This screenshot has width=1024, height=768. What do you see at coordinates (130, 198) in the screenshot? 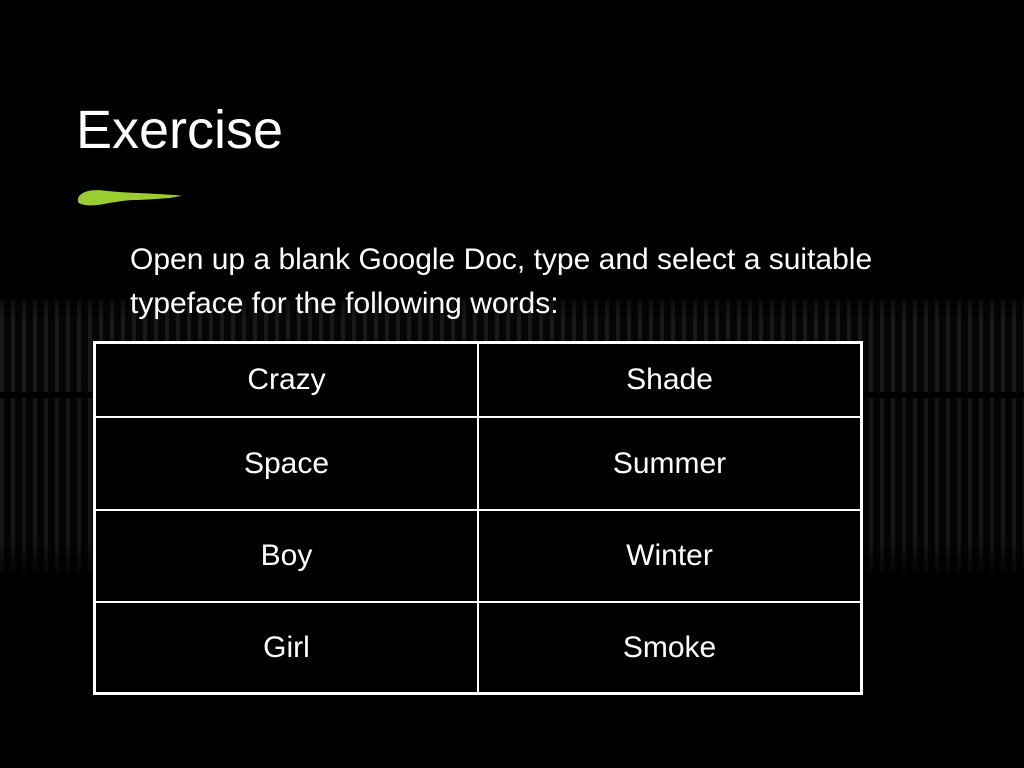
I see `green-brush-stroke-icon` at bounding box center [130, 198].